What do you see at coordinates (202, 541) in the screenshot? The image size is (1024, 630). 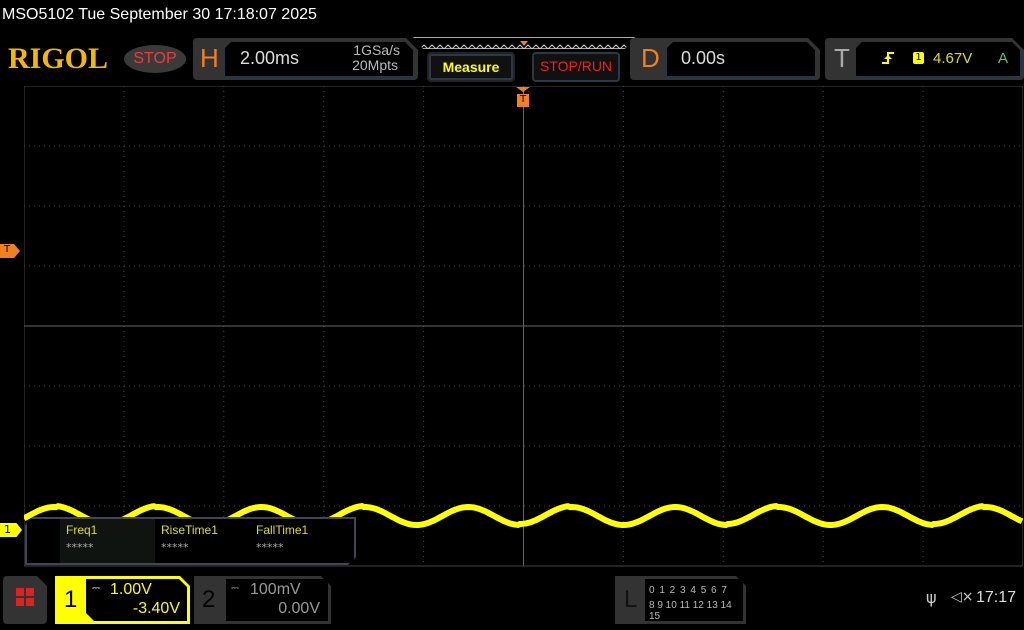 I see `measurement-risetime1: RiseTime1 *****` at bounding box center [202, 541].